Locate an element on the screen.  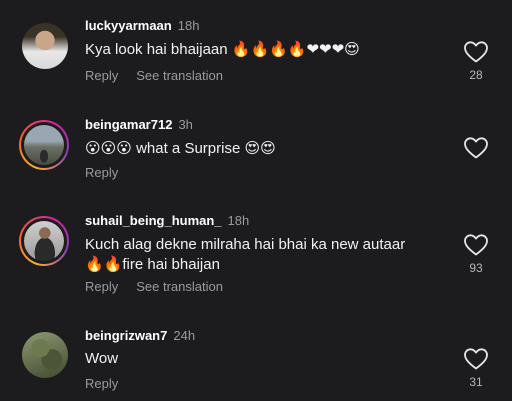
comment-text: Kya look hai bhaijaan 🔥🔥🔥🔥❤❤❤😍 is located at coordinates (222, 49).